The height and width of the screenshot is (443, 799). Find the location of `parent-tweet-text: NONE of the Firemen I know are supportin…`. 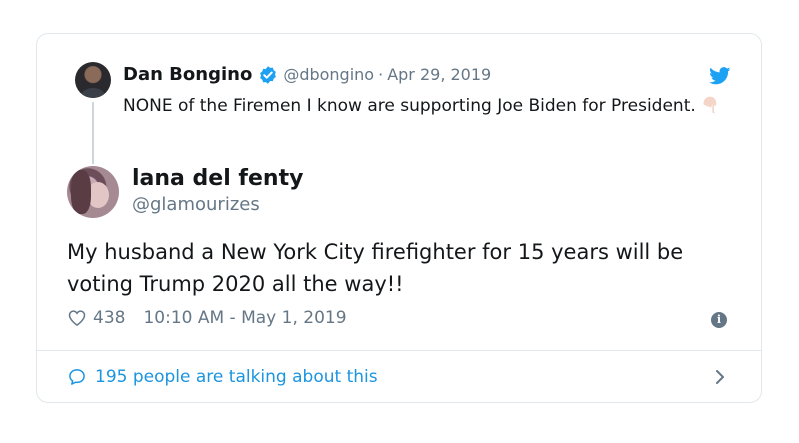

parent-tweet-text: NONE of the Firemen I know are supportin… is located at coordinates (423, 106).